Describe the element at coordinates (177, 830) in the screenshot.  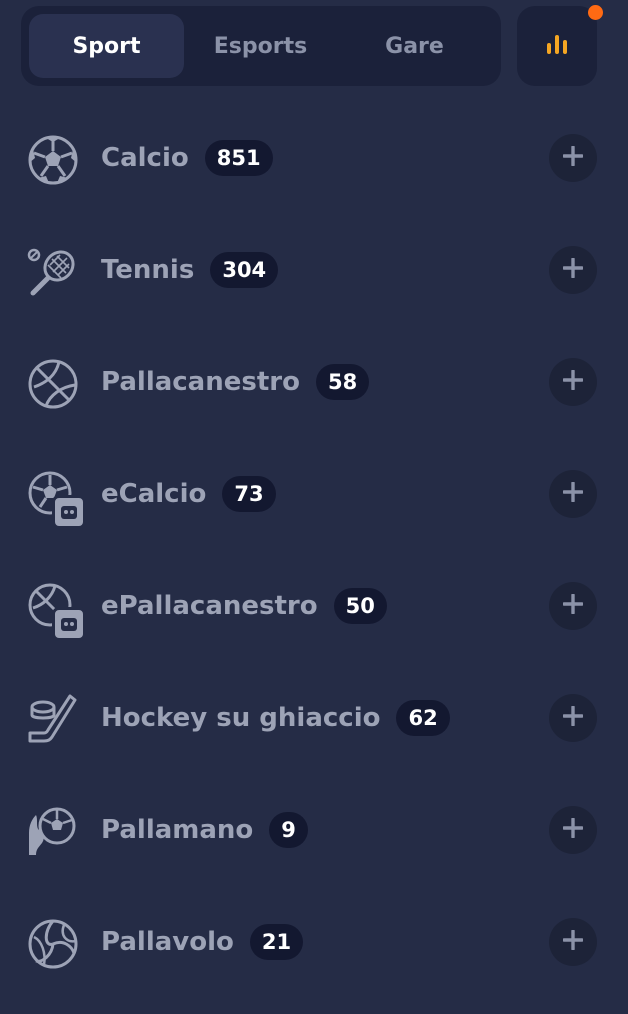
I see `sport-label: Pallamano` at that location.